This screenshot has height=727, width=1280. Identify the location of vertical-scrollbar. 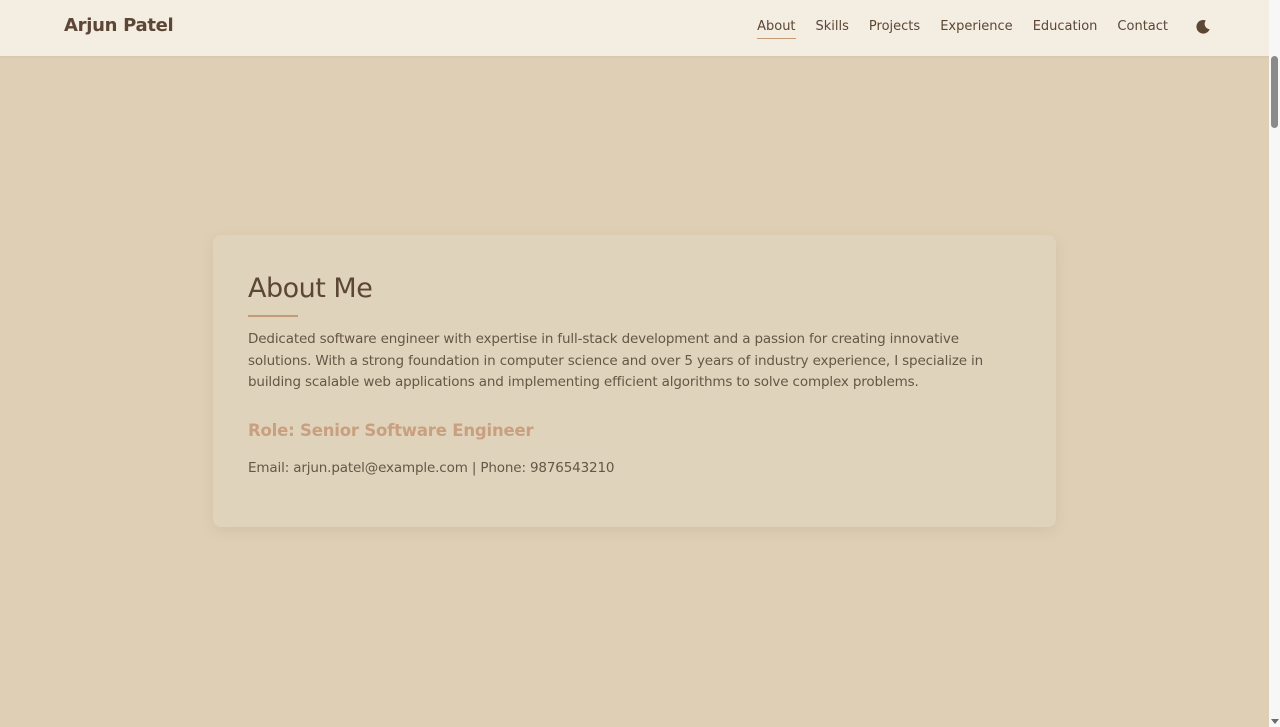
(1274, 363).